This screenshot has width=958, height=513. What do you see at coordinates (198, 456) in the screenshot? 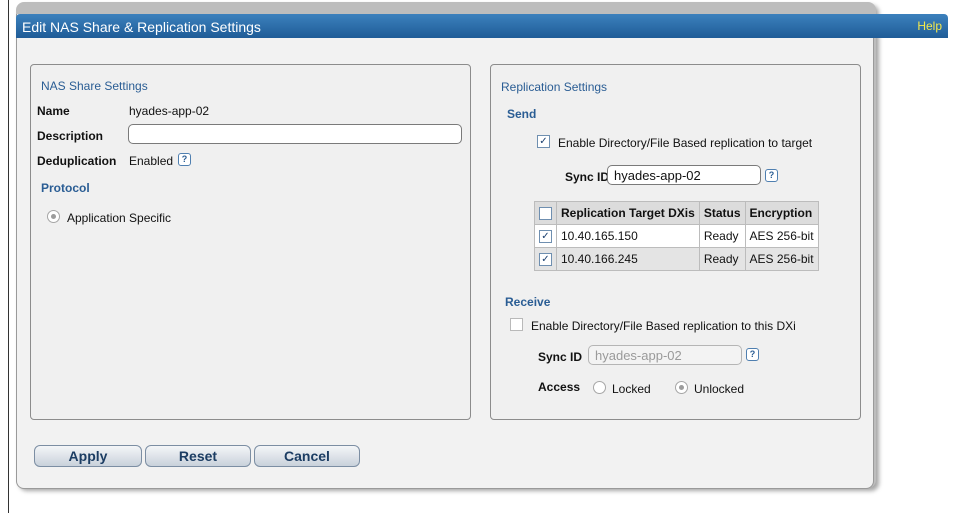
I see `reset-button: Reset` at bounding box center [198, 456].